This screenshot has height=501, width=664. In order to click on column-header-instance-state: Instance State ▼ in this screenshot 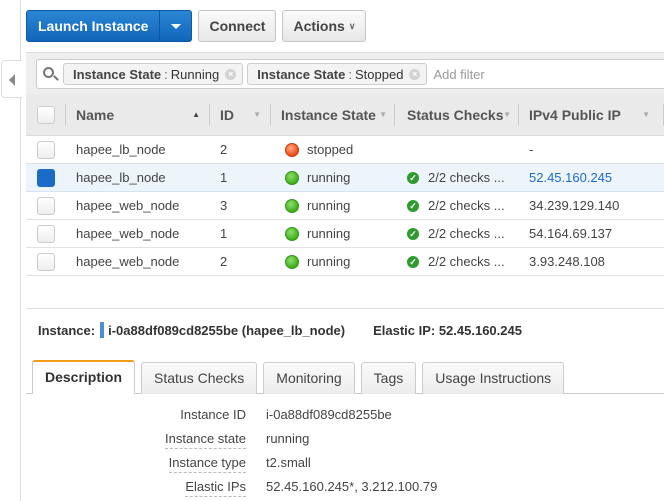, I will do `click(333, 115)`.